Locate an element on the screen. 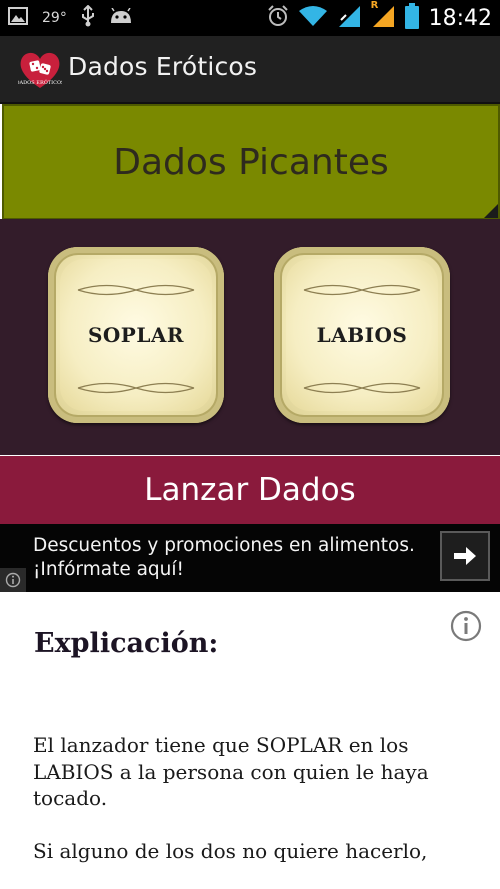  roaming-indicator: R is located at coordinates (374, 5).